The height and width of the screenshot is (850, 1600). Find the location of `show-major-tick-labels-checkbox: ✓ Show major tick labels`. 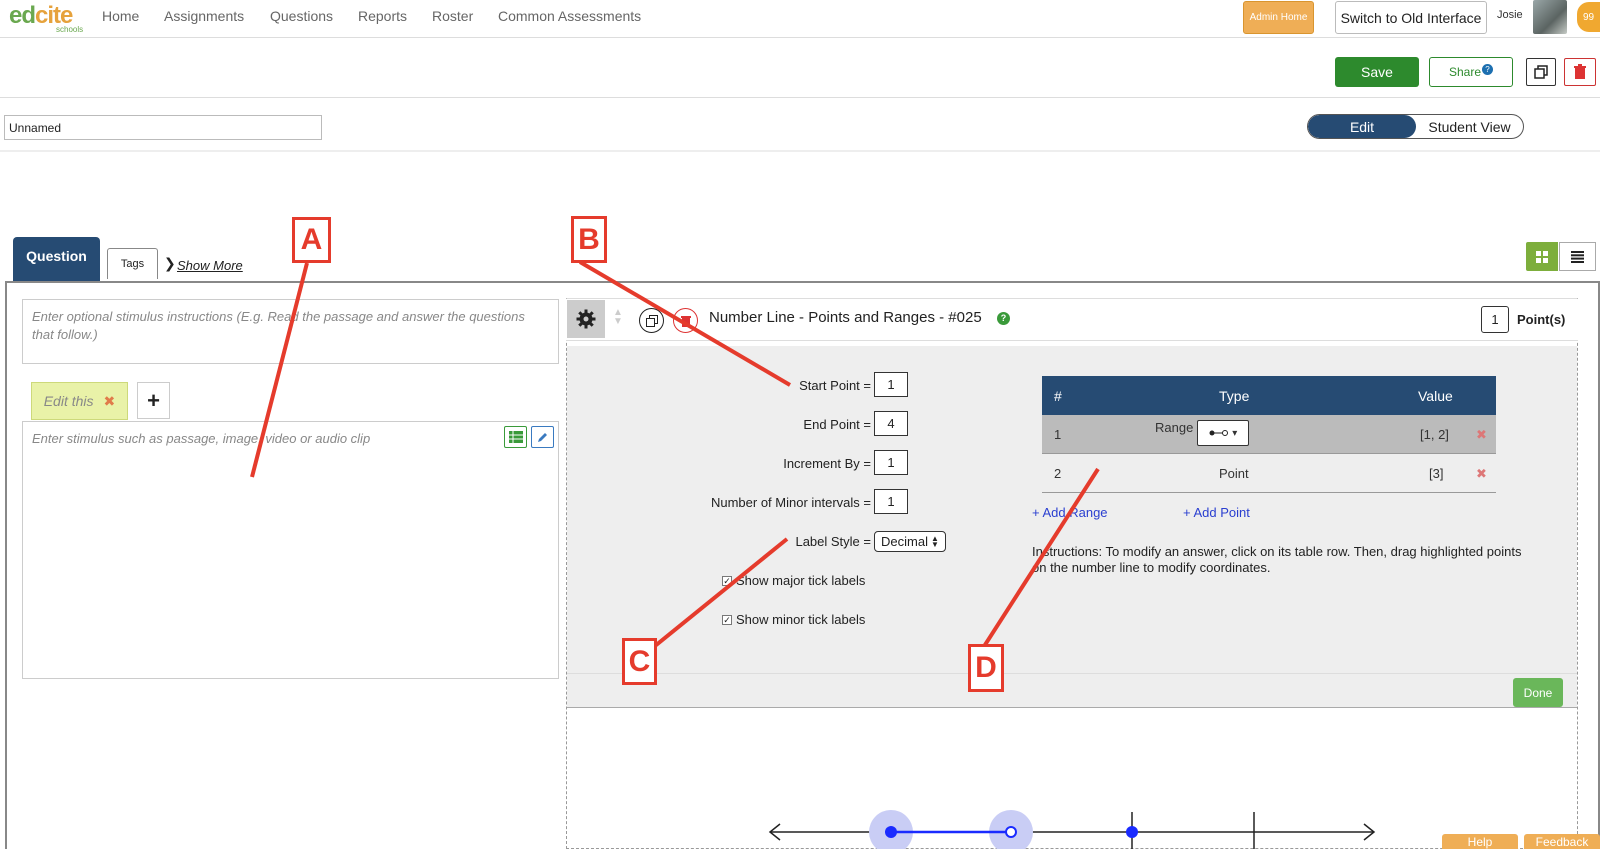

show-major-tick-labels-checkbox: ✓ Show major tick labels is located at coordinates (793, 580).